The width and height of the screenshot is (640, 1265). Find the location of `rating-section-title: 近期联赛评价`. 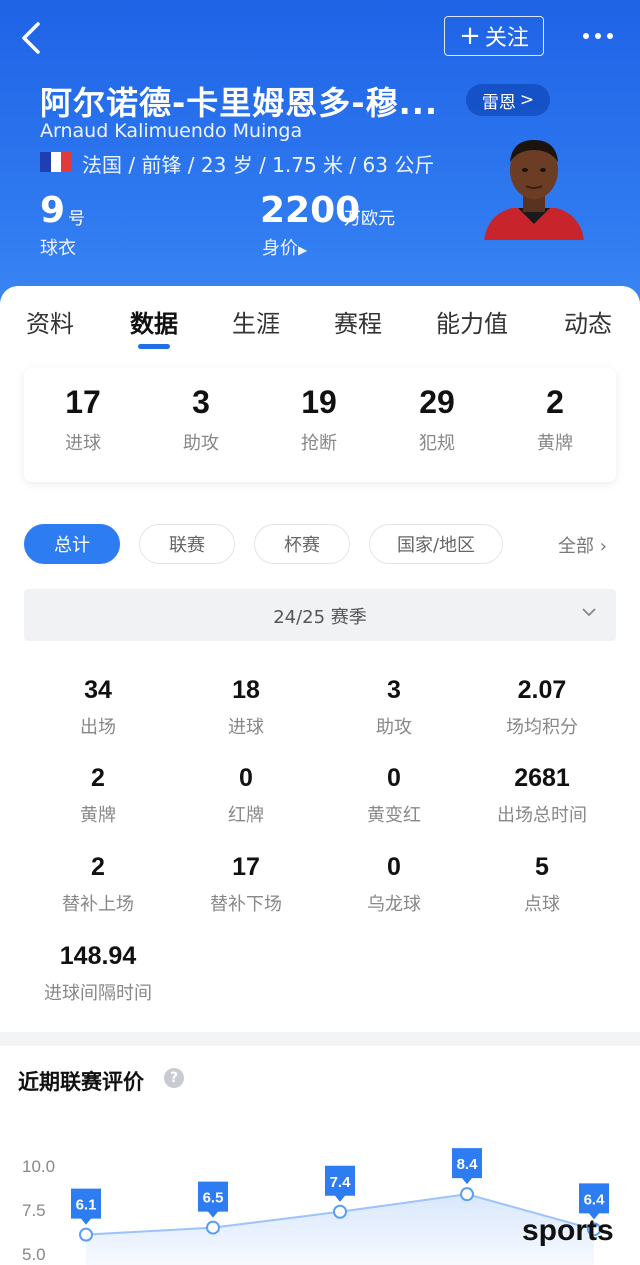

rating-section-title: 近期联赛评价 is located at coordinates (81, 1082).